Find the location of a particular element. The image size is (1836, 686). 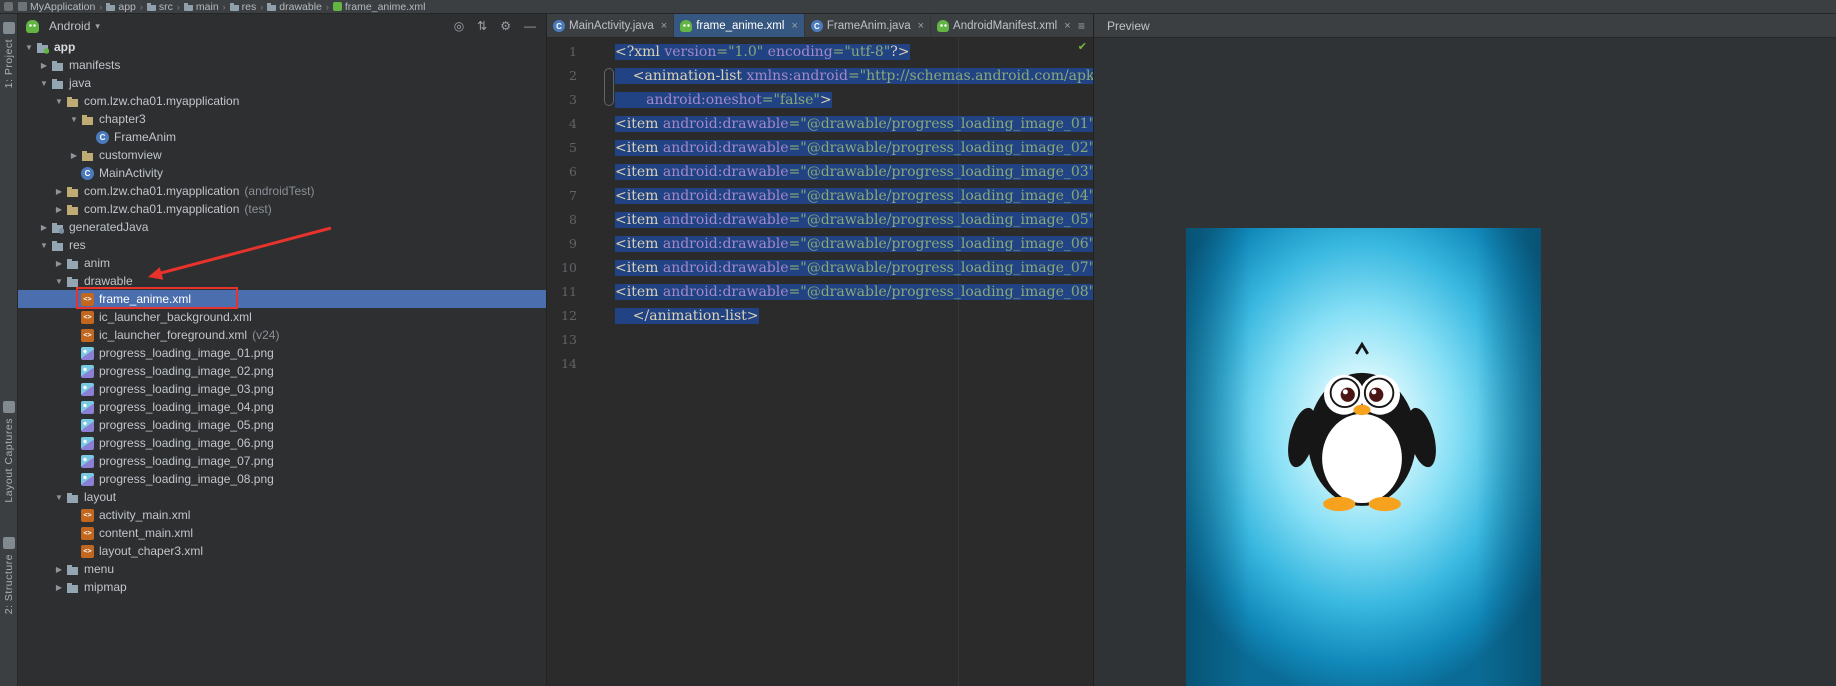

tree-item: ▼ layout is located at coordinates (282, 497).